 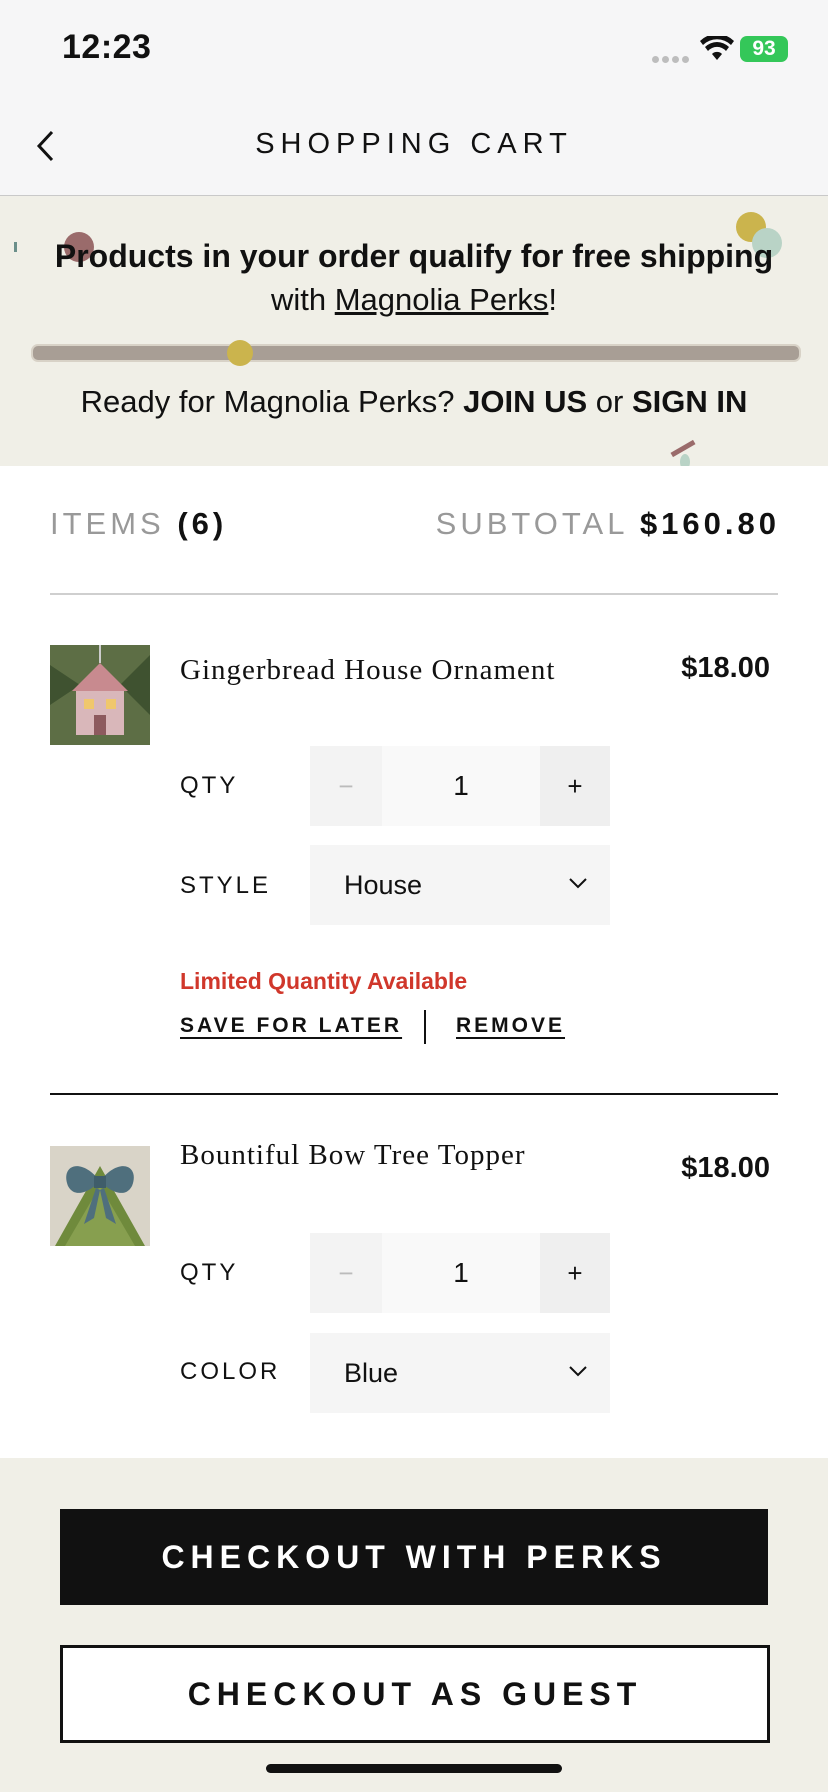 What do you see at coordinates (415, 1694) in the screenshot?
I see `checkout-as-guest-button: CHECKOUT AS GUEST` at bounding box center [415, 1694].